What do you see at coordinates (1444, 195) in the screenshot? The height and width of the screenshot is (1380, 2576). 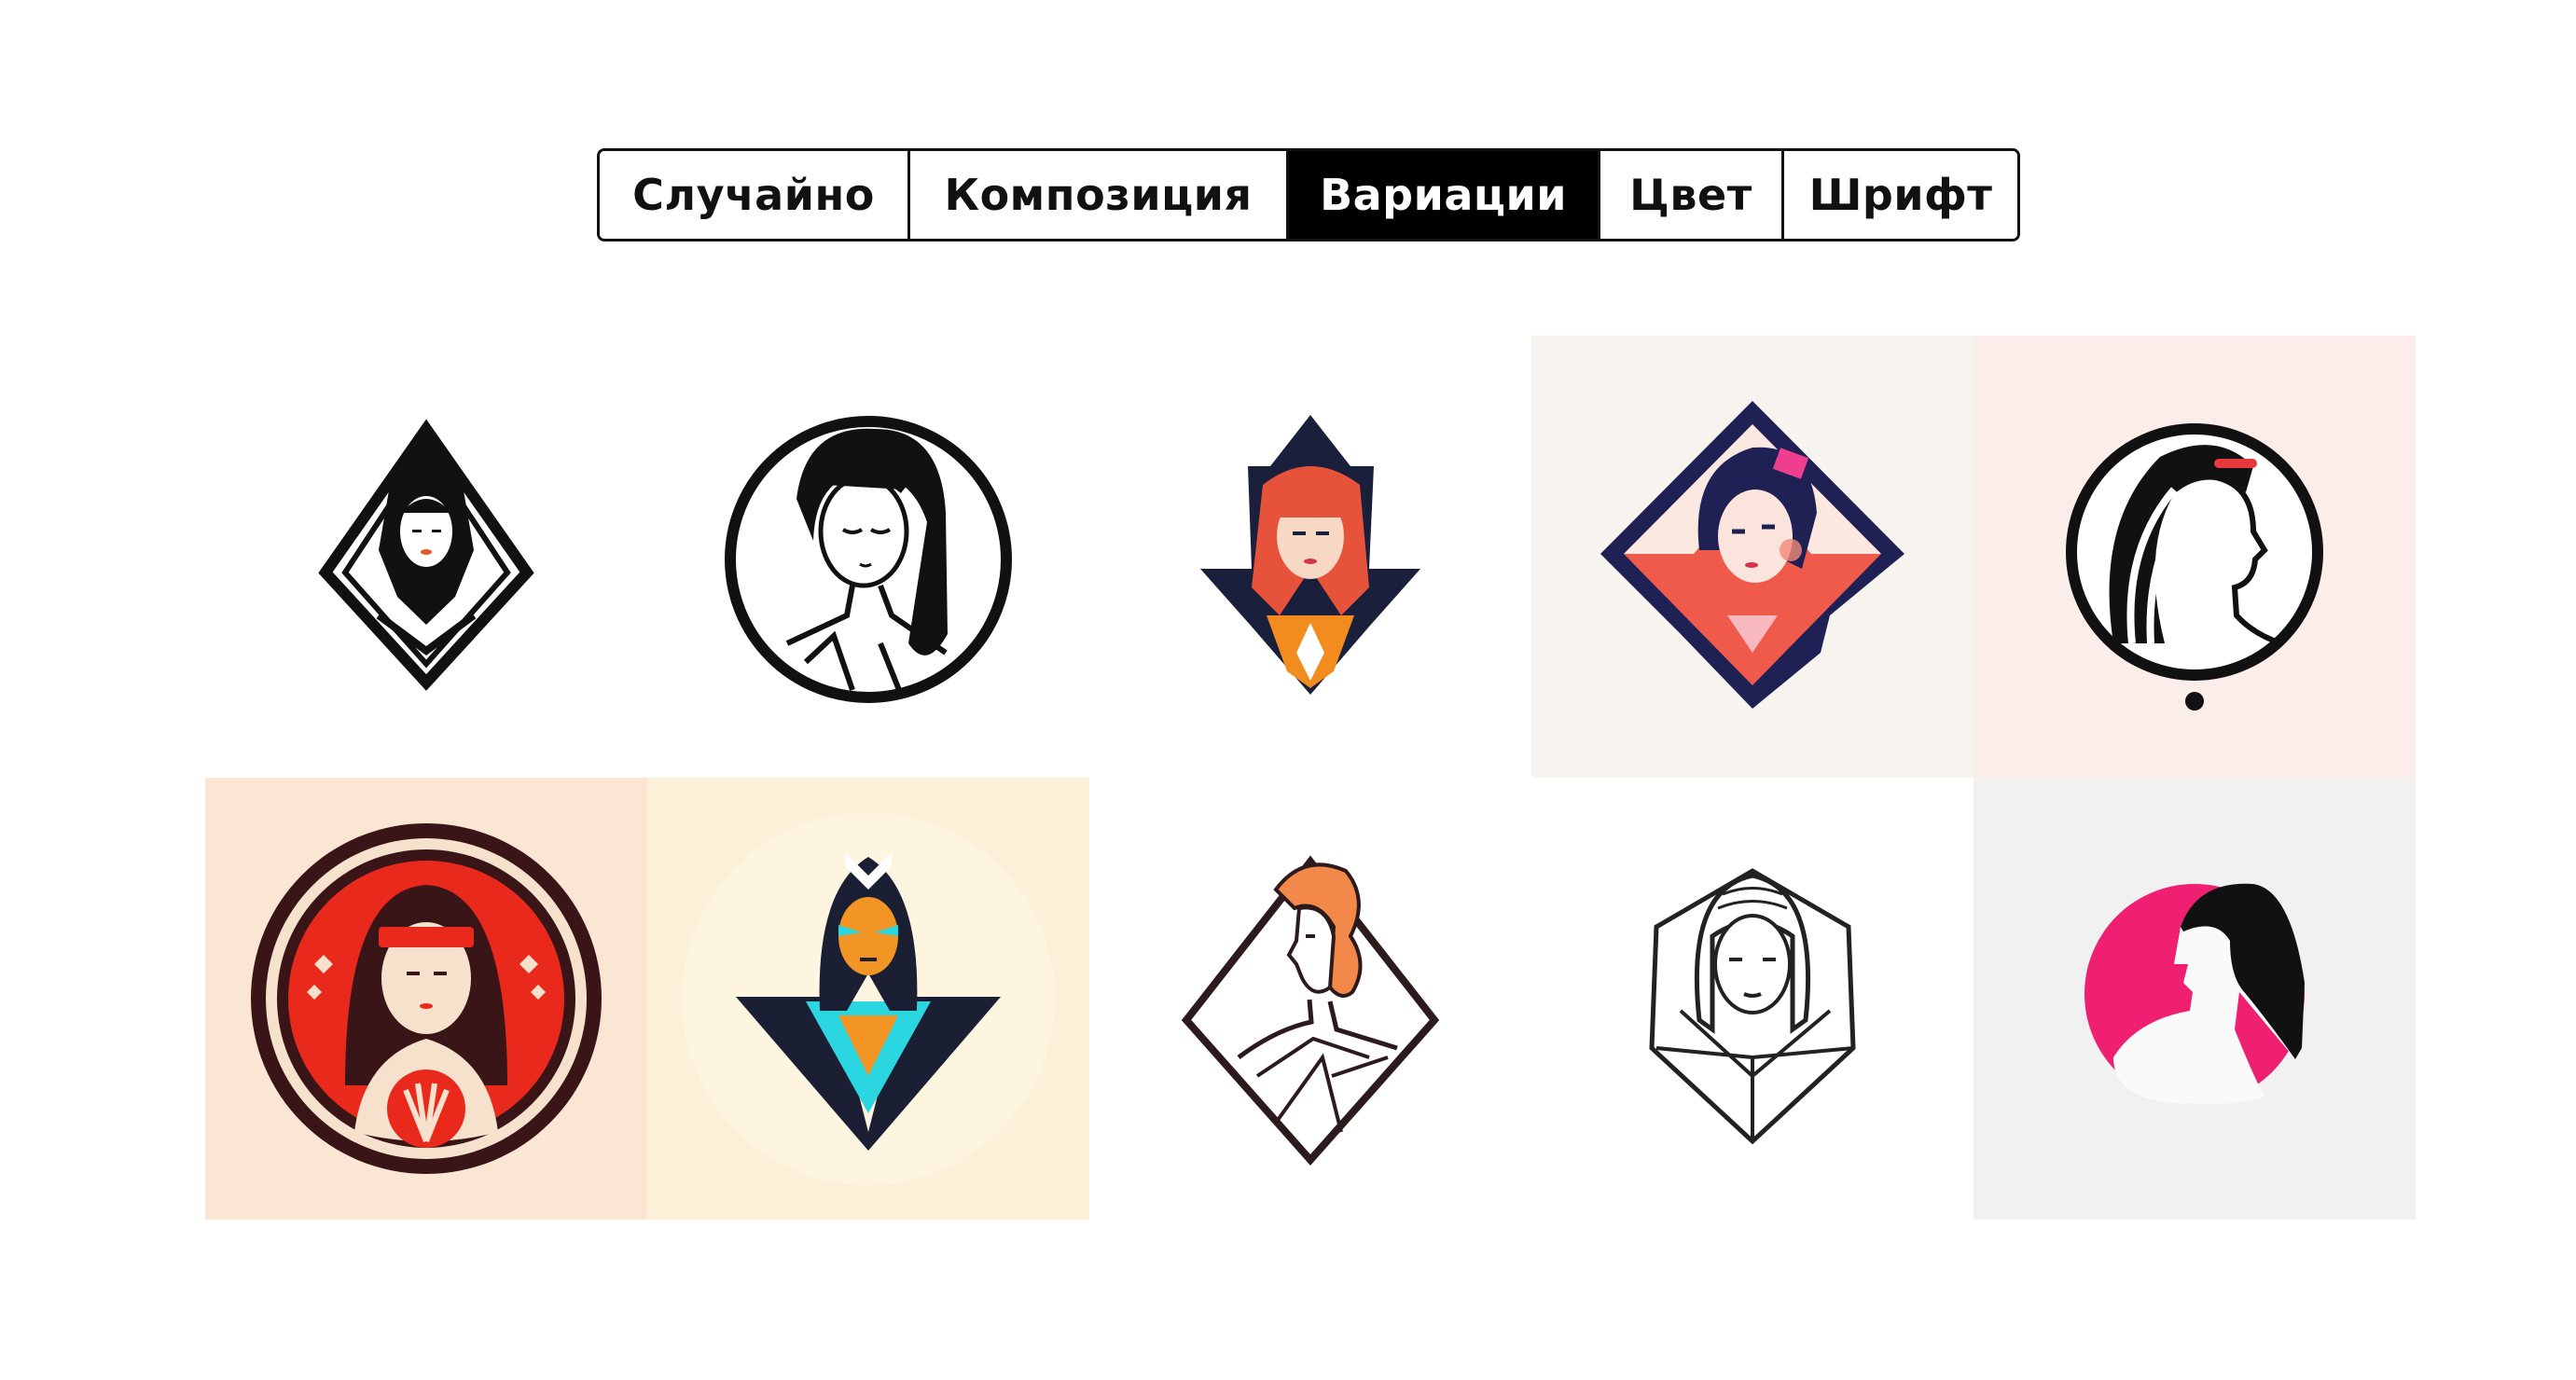 I see `tab-variations: Вариации` at bounding box center [1444, 195].